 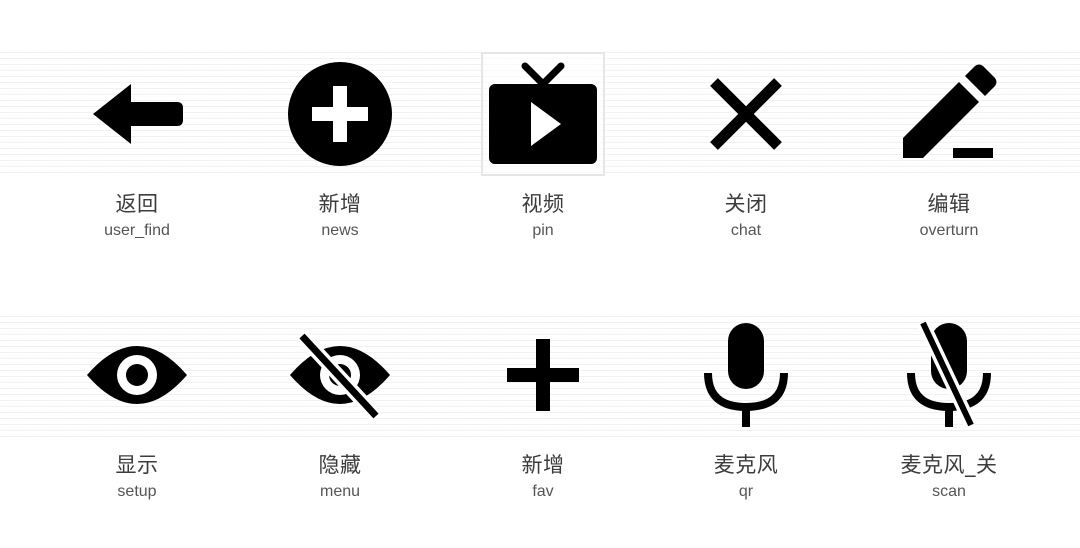 I want to click on icon-label-cn: 返回, so click(x=137, y=204).